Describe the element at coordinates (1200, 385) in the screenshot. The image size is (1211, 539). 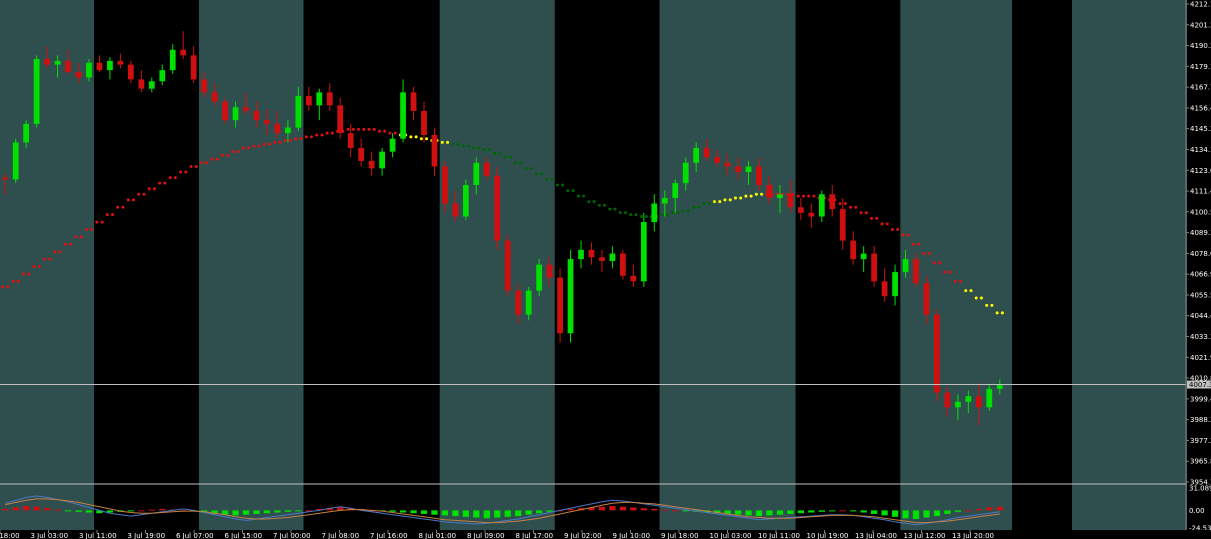
I see `current-price-label: 4007.3` at that location.